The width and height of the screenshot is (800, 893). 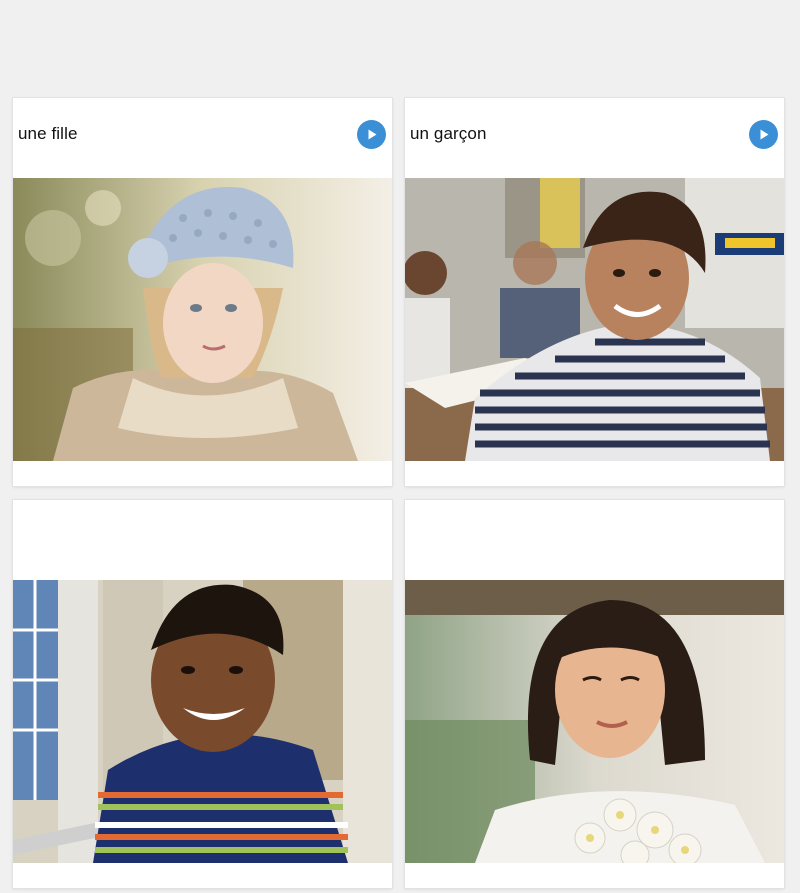 I want to click on card-label: une fille, so click(x=48, y=133).